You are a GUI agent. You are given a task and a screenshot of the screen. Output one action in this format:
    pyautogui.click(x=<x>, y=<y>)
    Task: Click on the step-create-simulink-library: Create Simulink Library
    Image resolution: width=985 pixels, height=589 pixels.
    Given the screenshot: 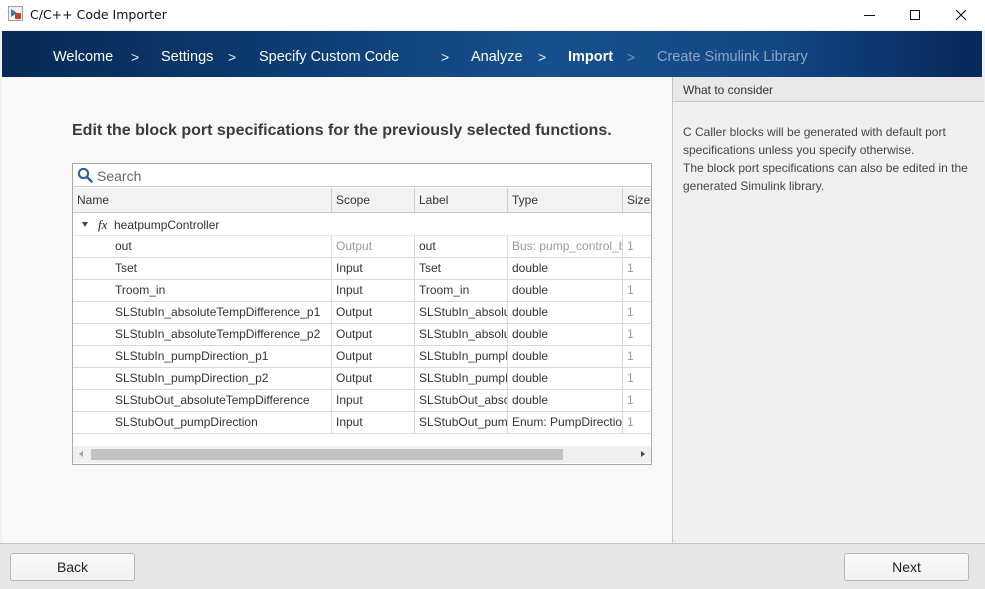 What is the action you would take?
    pyautogui.click(x=732, y=57)
    